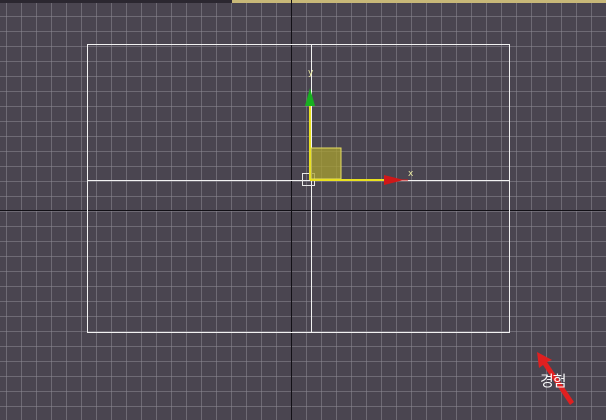  What do you see at coordinates (311, 188) in the screenshot?
I see `rectangle-center-line-vertical` at bounding box center [311, 188].